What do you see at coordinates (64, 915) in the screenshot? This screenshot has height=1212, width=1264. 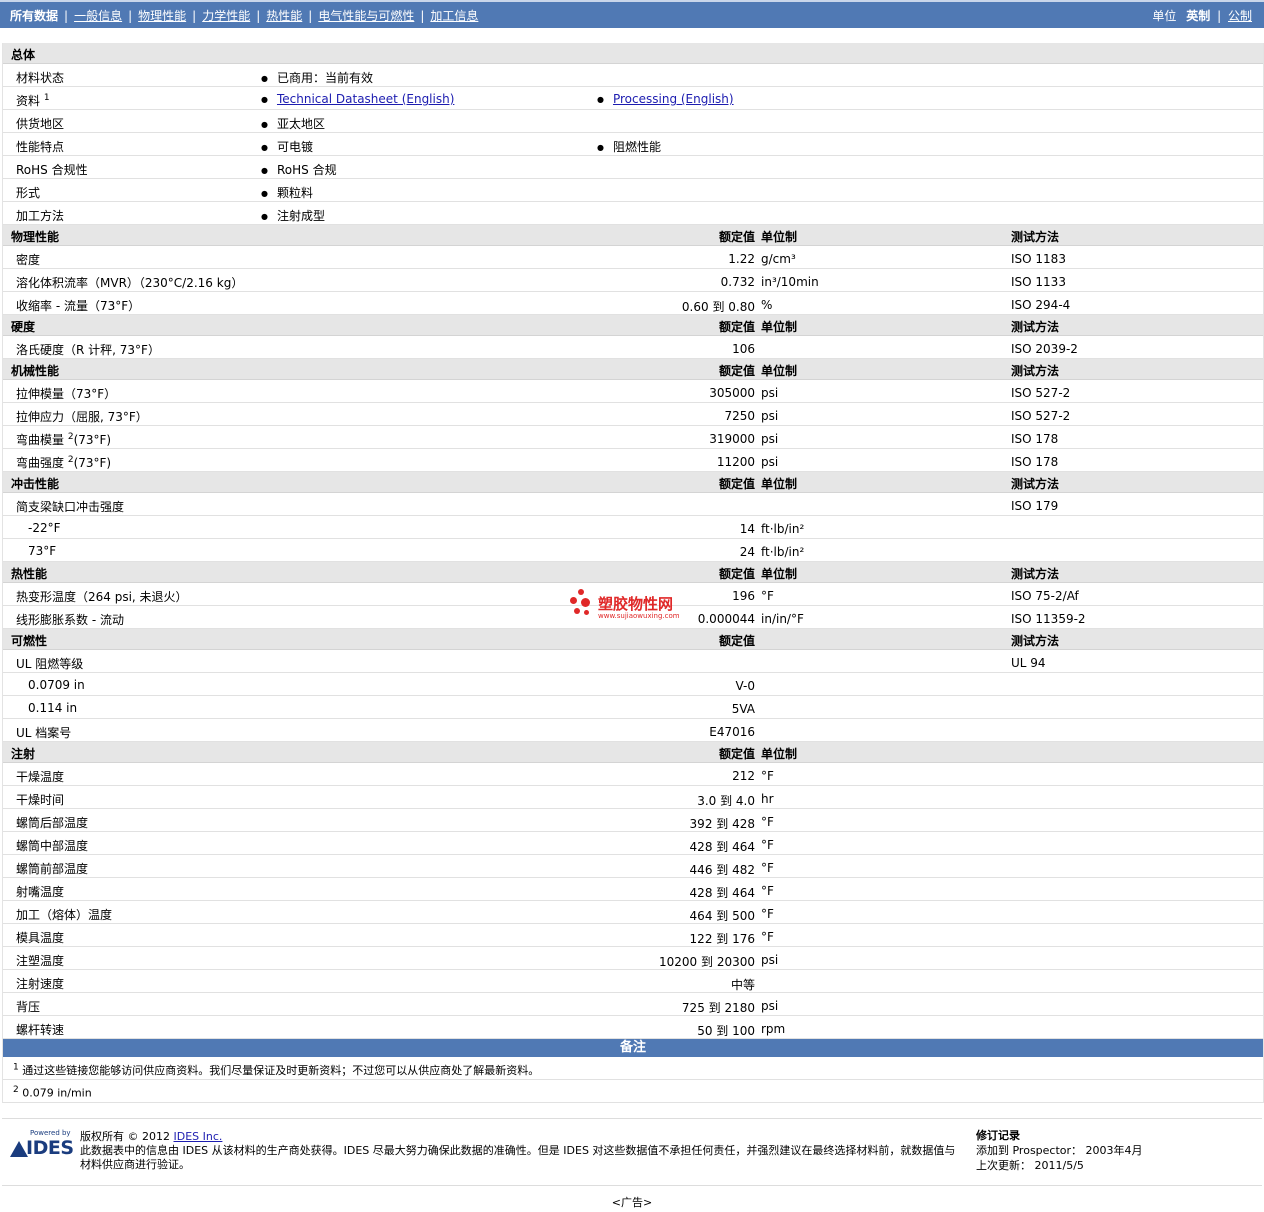 I see `property-label-text: 加工（熔体）温度` at bounding box center [64, 915].